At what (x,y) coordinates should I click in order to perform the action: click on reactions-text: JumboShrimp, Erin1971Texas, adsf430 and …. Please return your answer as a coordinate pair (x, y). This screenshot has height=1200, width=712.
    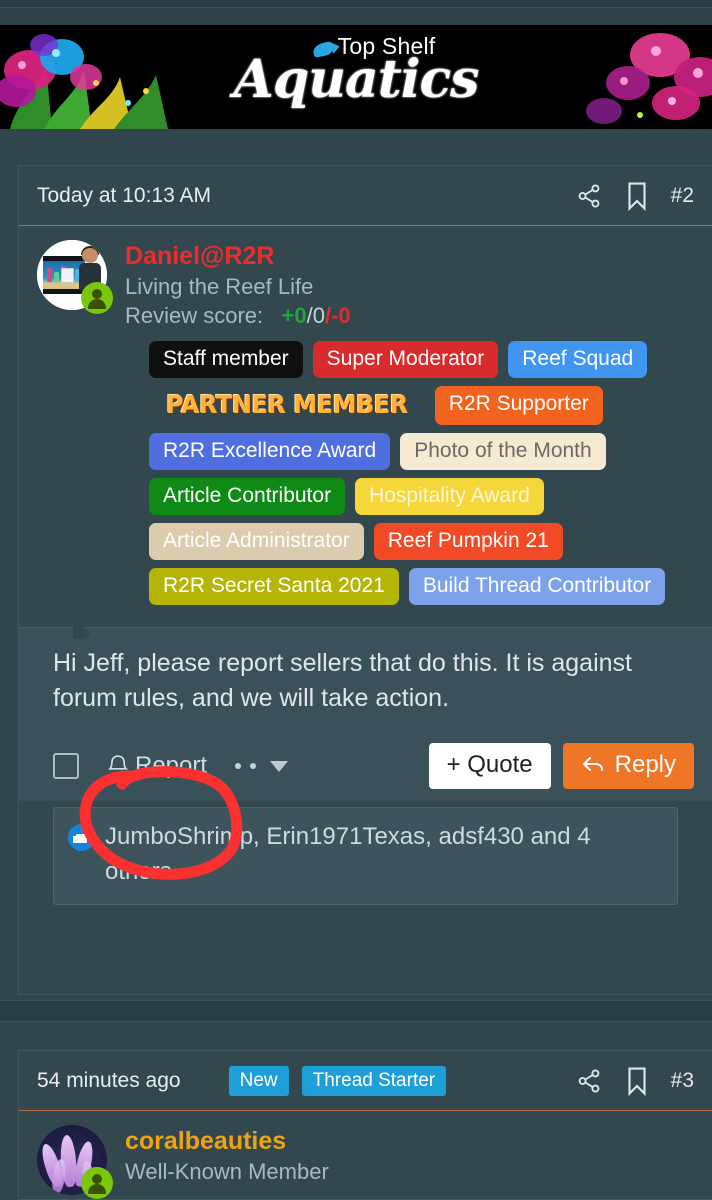
    Looking at the image, I should click on (384, 855).